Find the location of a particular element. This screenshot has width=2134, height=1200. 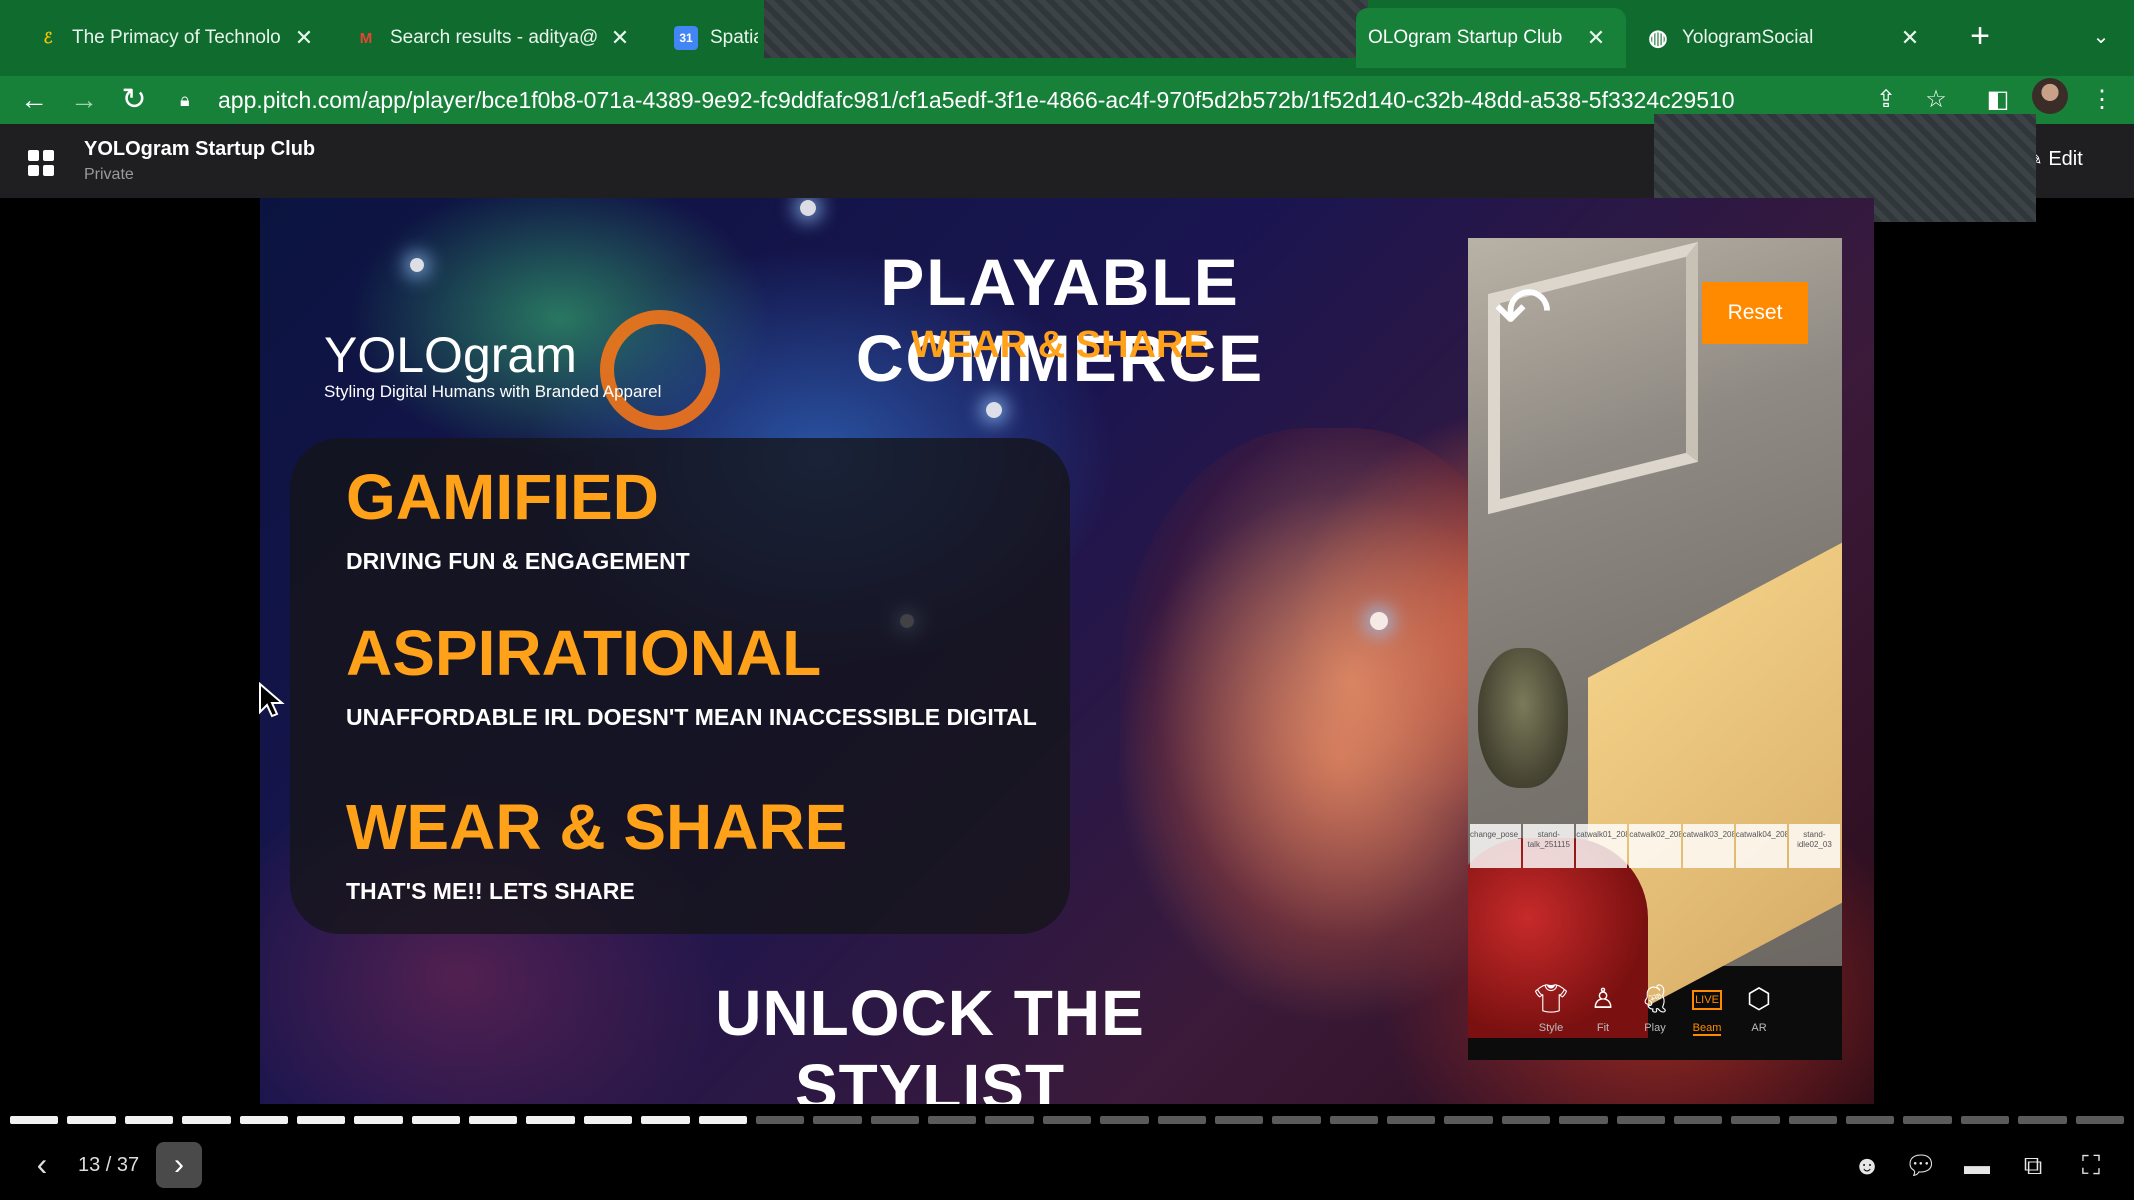

undo-arrow-icon: ↶ is located at coordinates (1534, 312).